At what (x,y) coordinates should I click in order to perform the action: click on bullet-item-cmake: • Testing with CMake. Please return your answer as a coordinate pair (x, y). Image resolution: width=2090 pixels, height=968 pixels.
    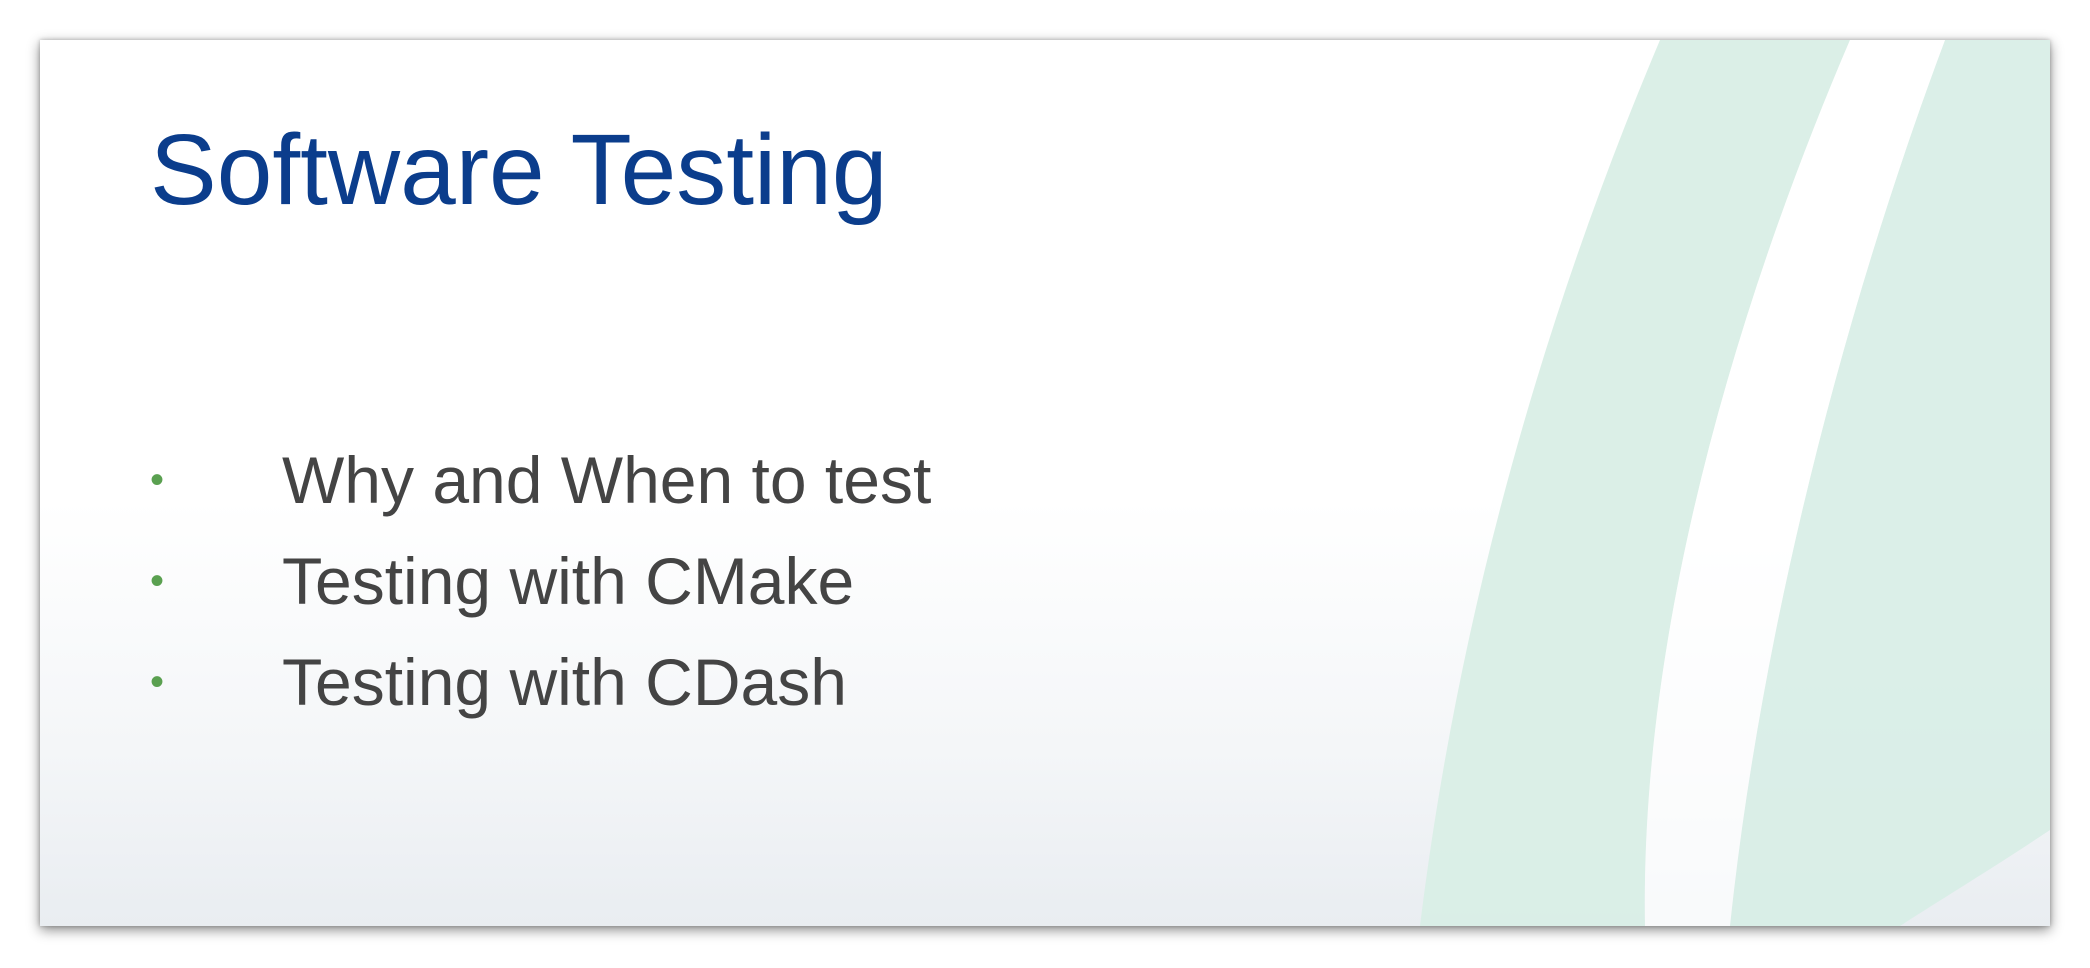
    Looking at the image, I should click on (540, 581).